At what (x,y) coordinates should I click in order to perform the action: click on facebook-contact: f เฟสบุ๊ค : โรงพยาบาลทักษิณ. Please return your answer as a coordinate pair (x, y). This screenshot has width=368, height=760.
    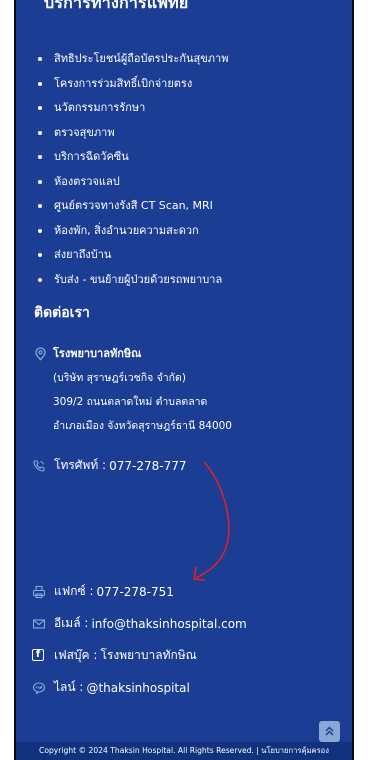
    Looking at the image, I should click on (114, 655).